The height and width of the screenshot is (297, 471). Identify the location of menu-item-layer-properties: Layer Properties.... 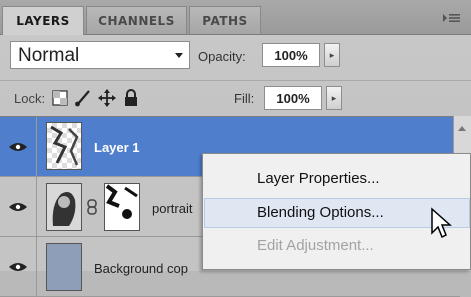
(337, 179).